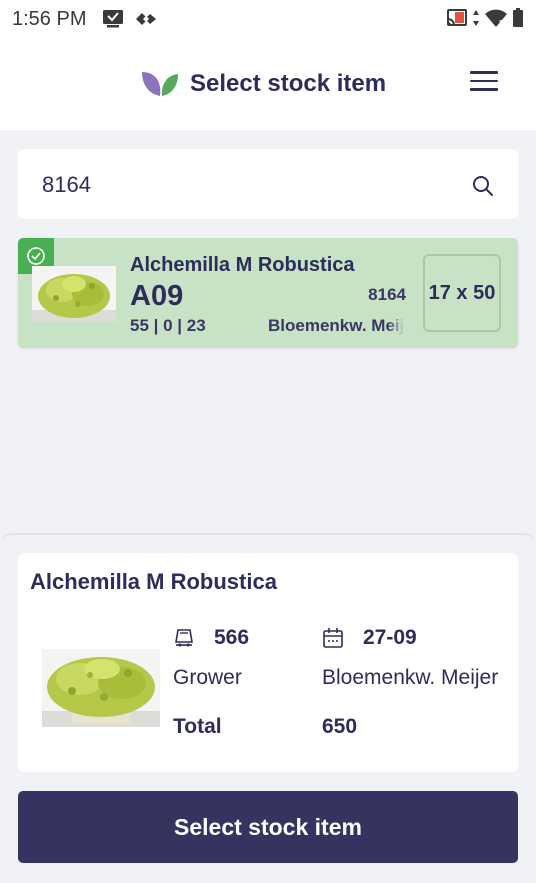 Image resolution: width=536 pixels, height=883 pixels. I want to click on total-label: Total, so click(197, 726).